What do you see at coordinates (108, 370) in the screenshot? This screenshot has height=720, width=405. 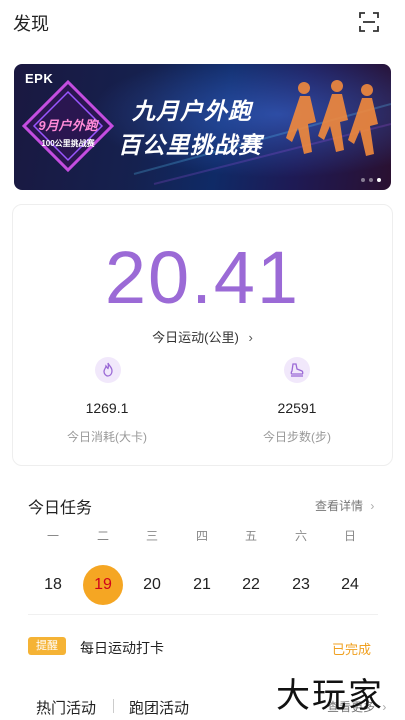 I see `flame-icon` at bounding box center [108, 370].